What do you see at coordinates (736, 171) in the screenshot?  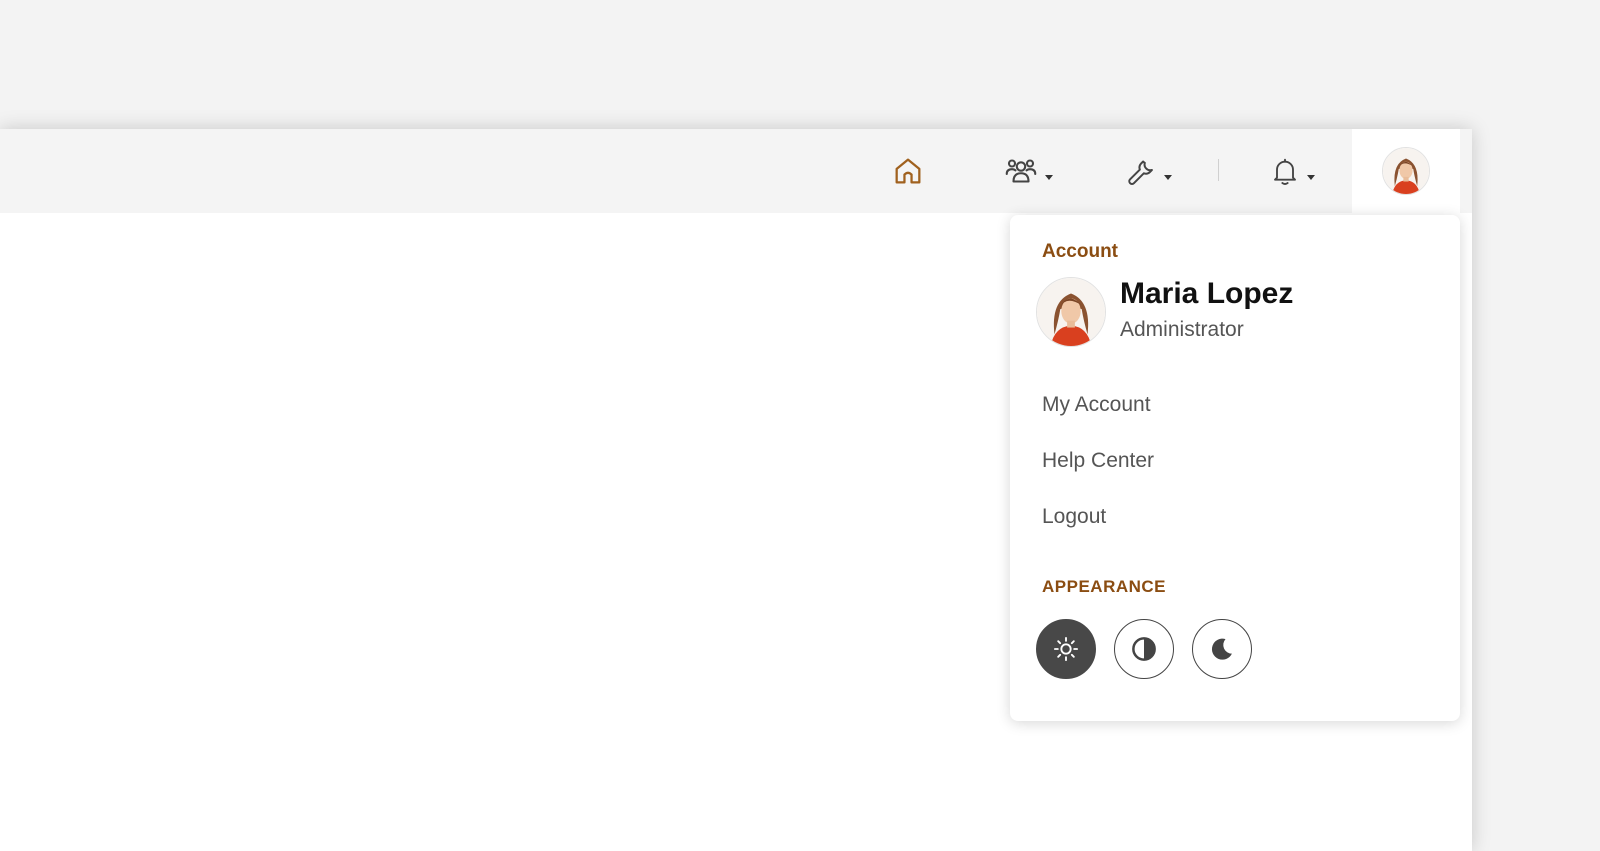 I see `top-navigation-bar` at bounding box center [736, 171].